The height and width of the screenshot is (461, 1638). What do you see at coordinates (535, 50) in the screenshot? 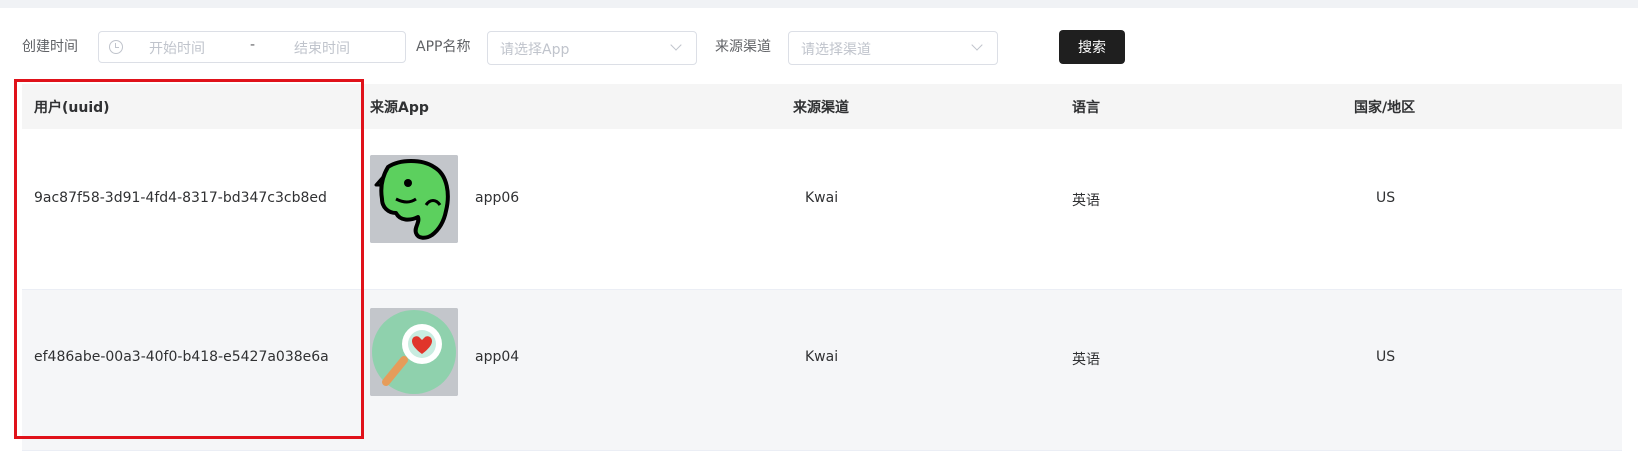
I see `app-select-placeholder: 请选择App` at bounding box center [535, 50].